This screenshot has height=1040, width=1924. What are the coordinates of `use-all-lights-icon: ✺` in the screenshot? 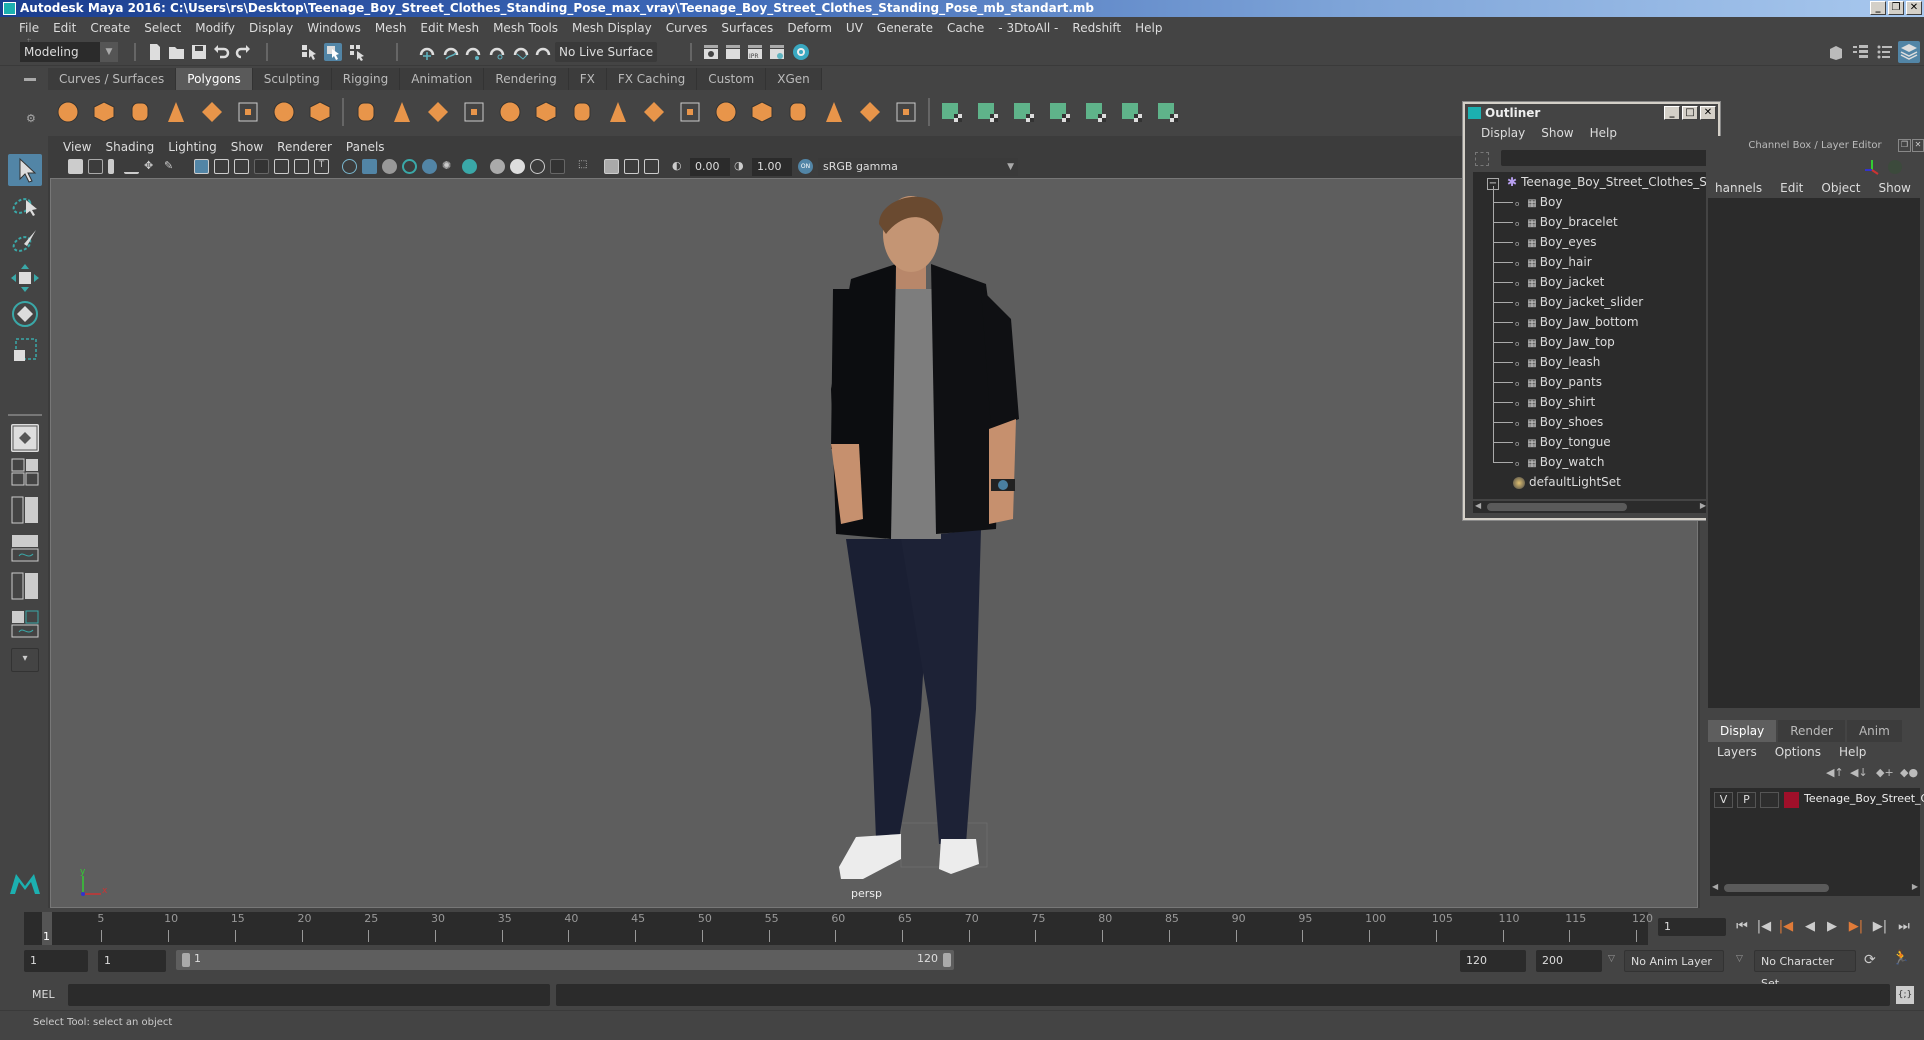 It's located at (449, 166).